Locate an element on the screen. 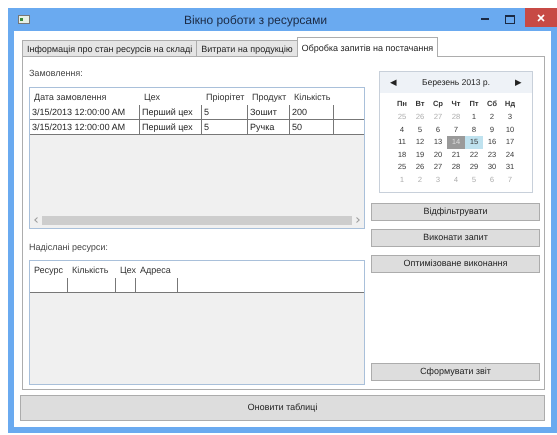  action-button: Відфільтрувати is located at coordinates (455, 212).